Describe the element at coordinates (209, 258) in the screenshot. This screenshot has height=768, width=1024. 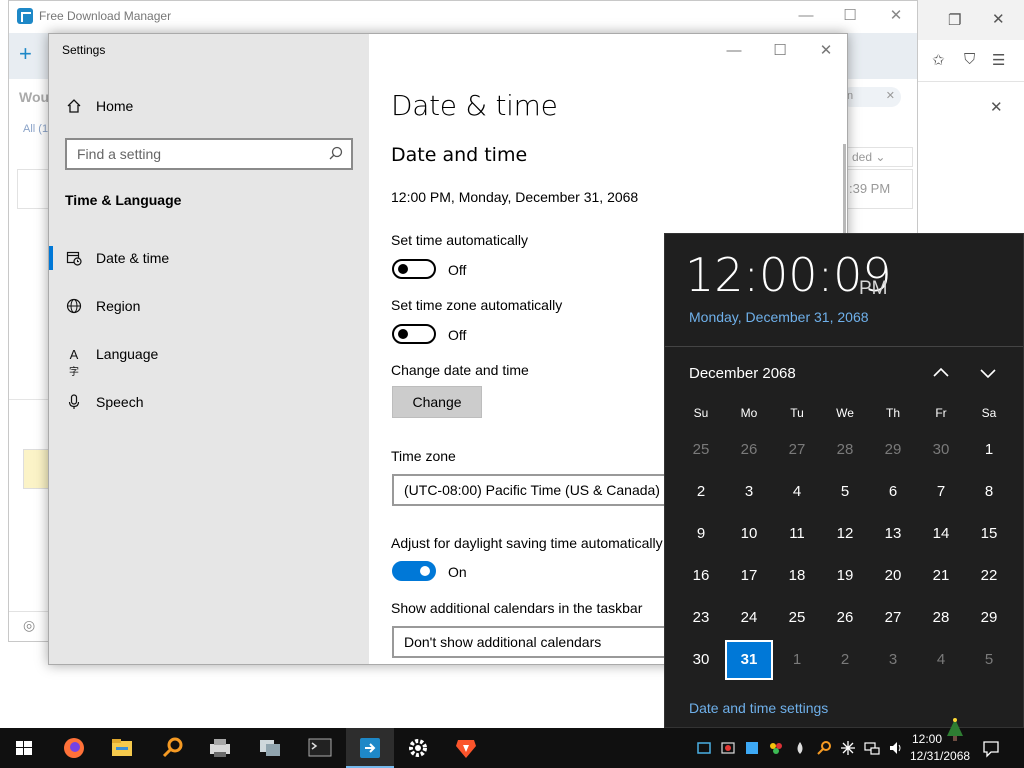
I see `sidebar-item-date-time: Date & time` at that location.